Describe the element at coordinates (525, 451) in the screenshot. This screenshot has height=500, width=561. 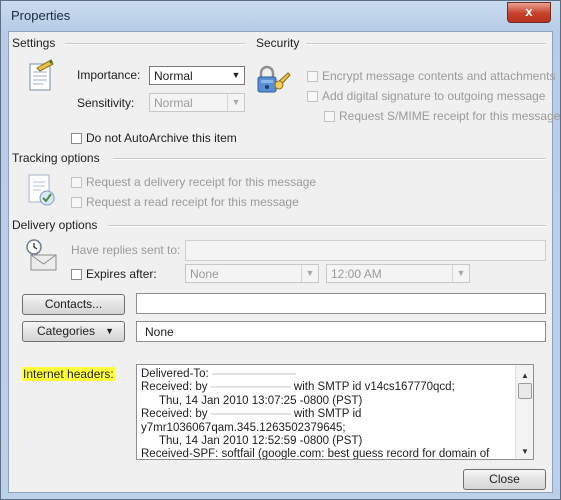
I see `scroll-down-icon: ▼` at that location.